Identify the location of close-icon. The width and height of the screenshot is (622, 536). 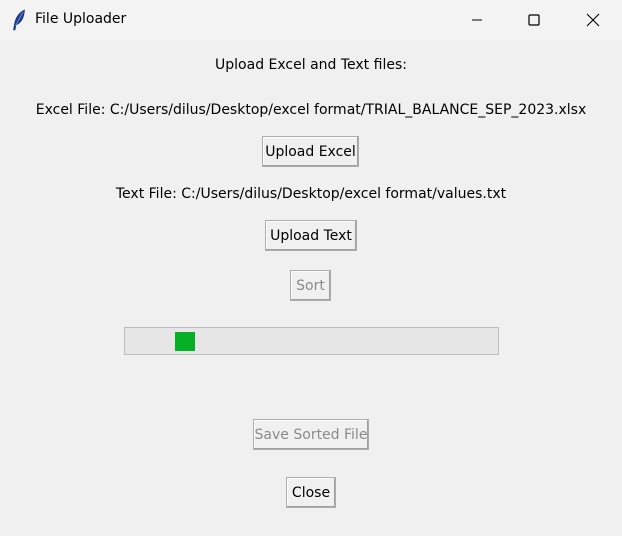
(593, 20).